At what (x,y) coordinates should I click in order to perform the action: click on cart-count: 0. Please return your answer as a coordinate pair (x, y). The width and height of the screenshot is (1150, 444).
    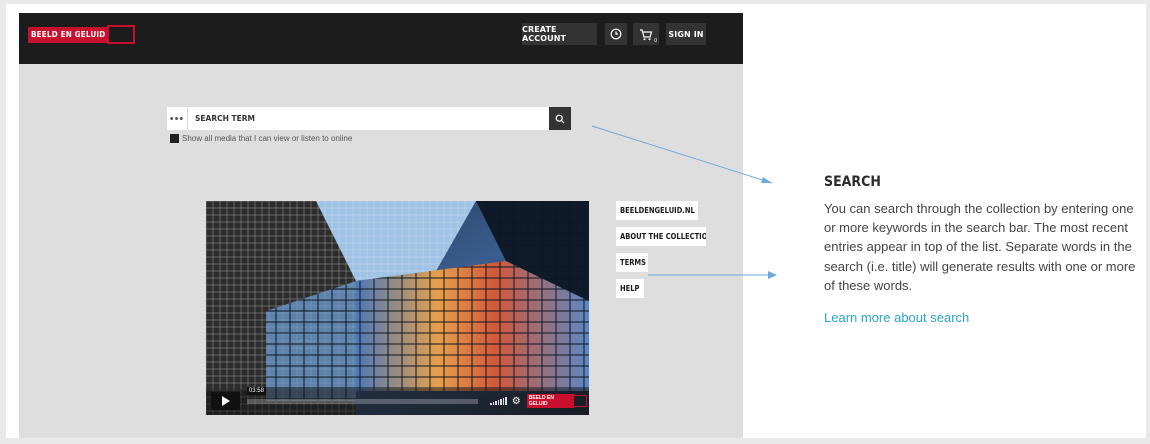
    Looking at the image, I should click on (655, 41).